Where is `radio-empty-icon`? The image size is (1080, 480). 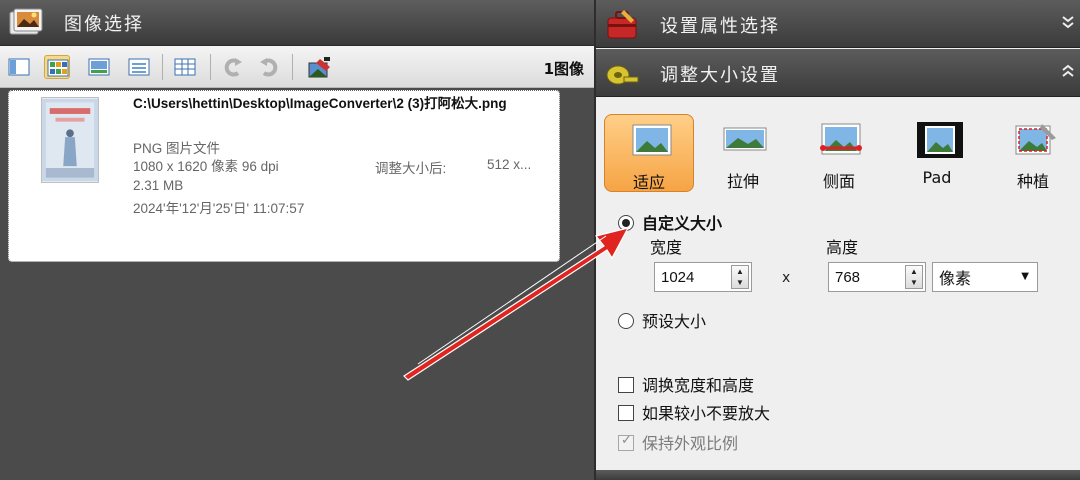
radio-empty-icon is located at coordinates (626, 321).